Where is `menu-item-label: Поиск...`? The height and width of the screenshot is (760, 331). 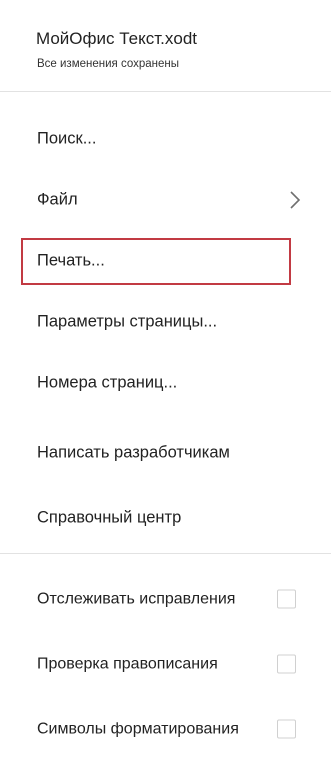 menu-item-label: Поиск... is located at coordinates (67, 138).